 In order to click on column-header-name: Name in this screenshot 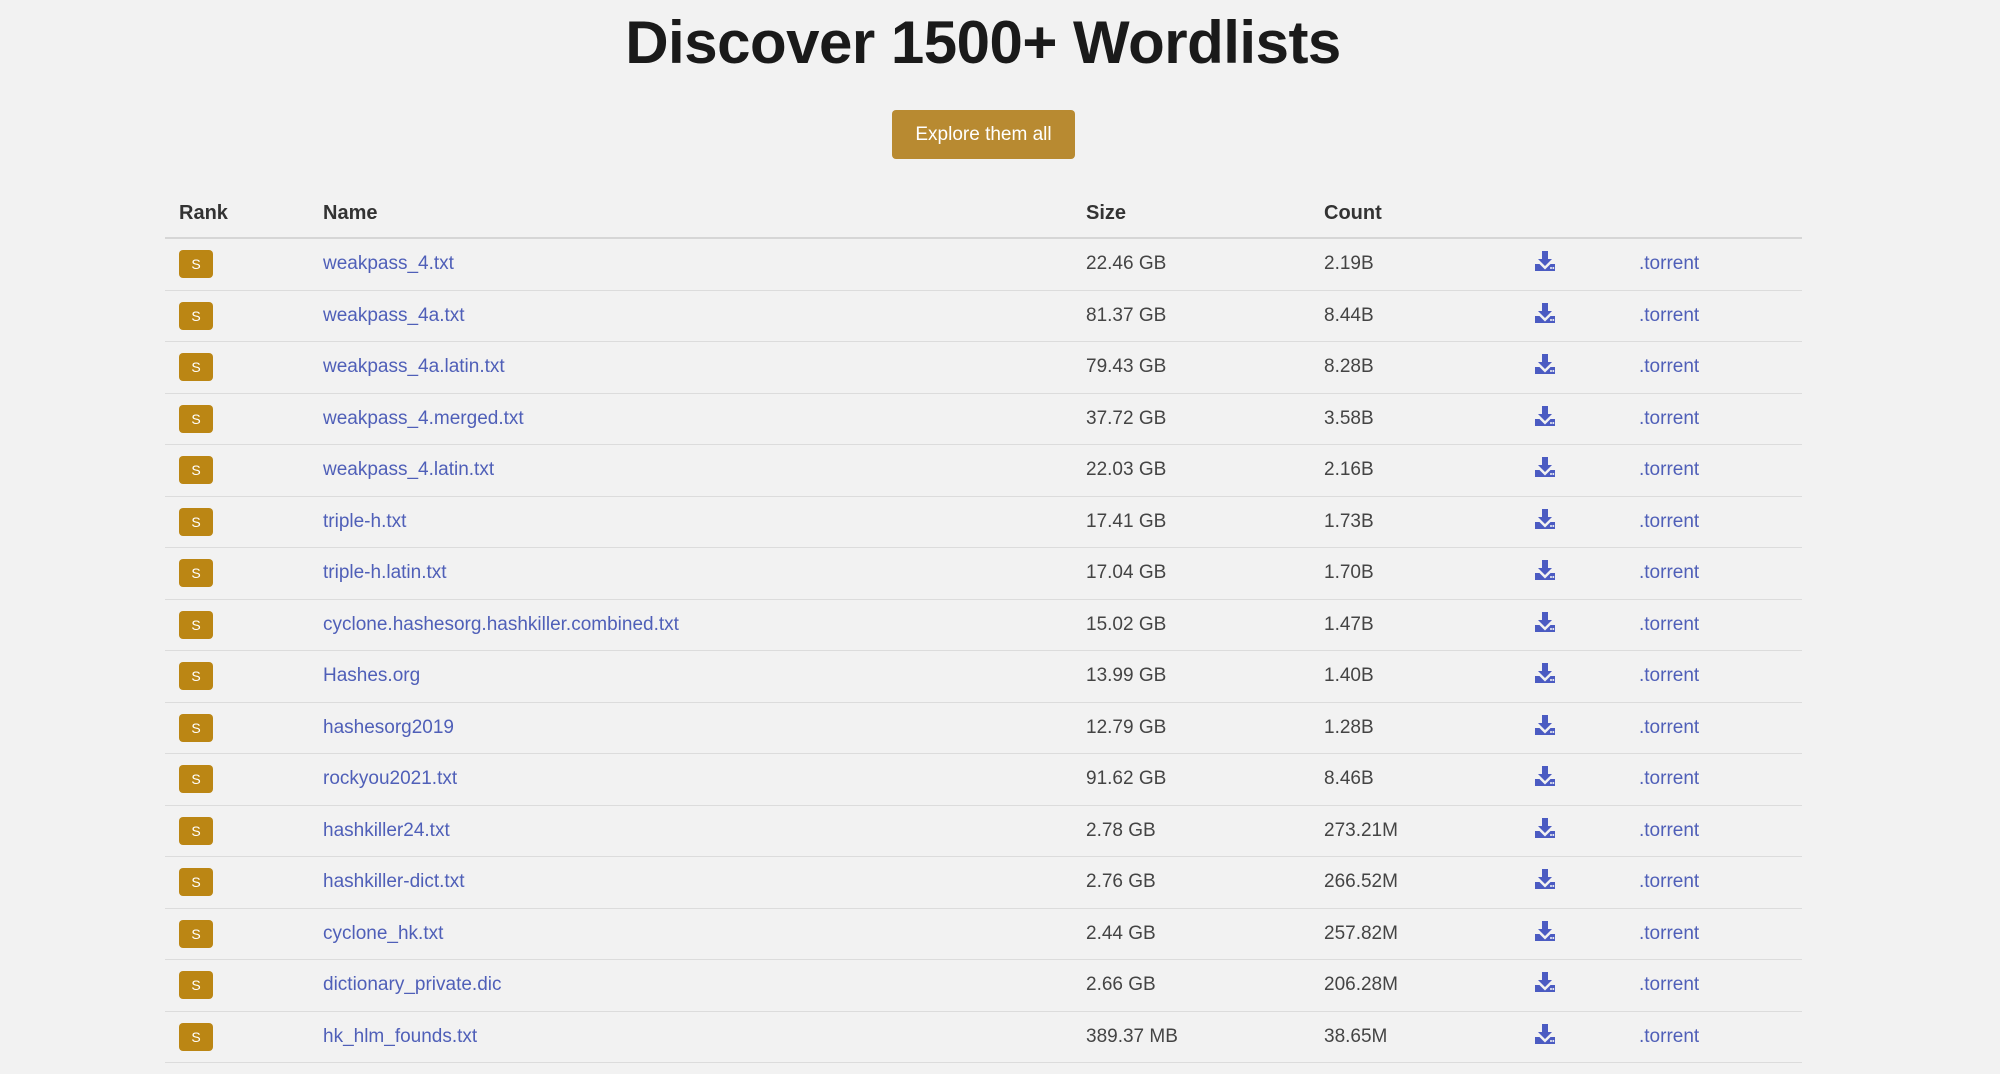, I will do `click(350, 213)`.